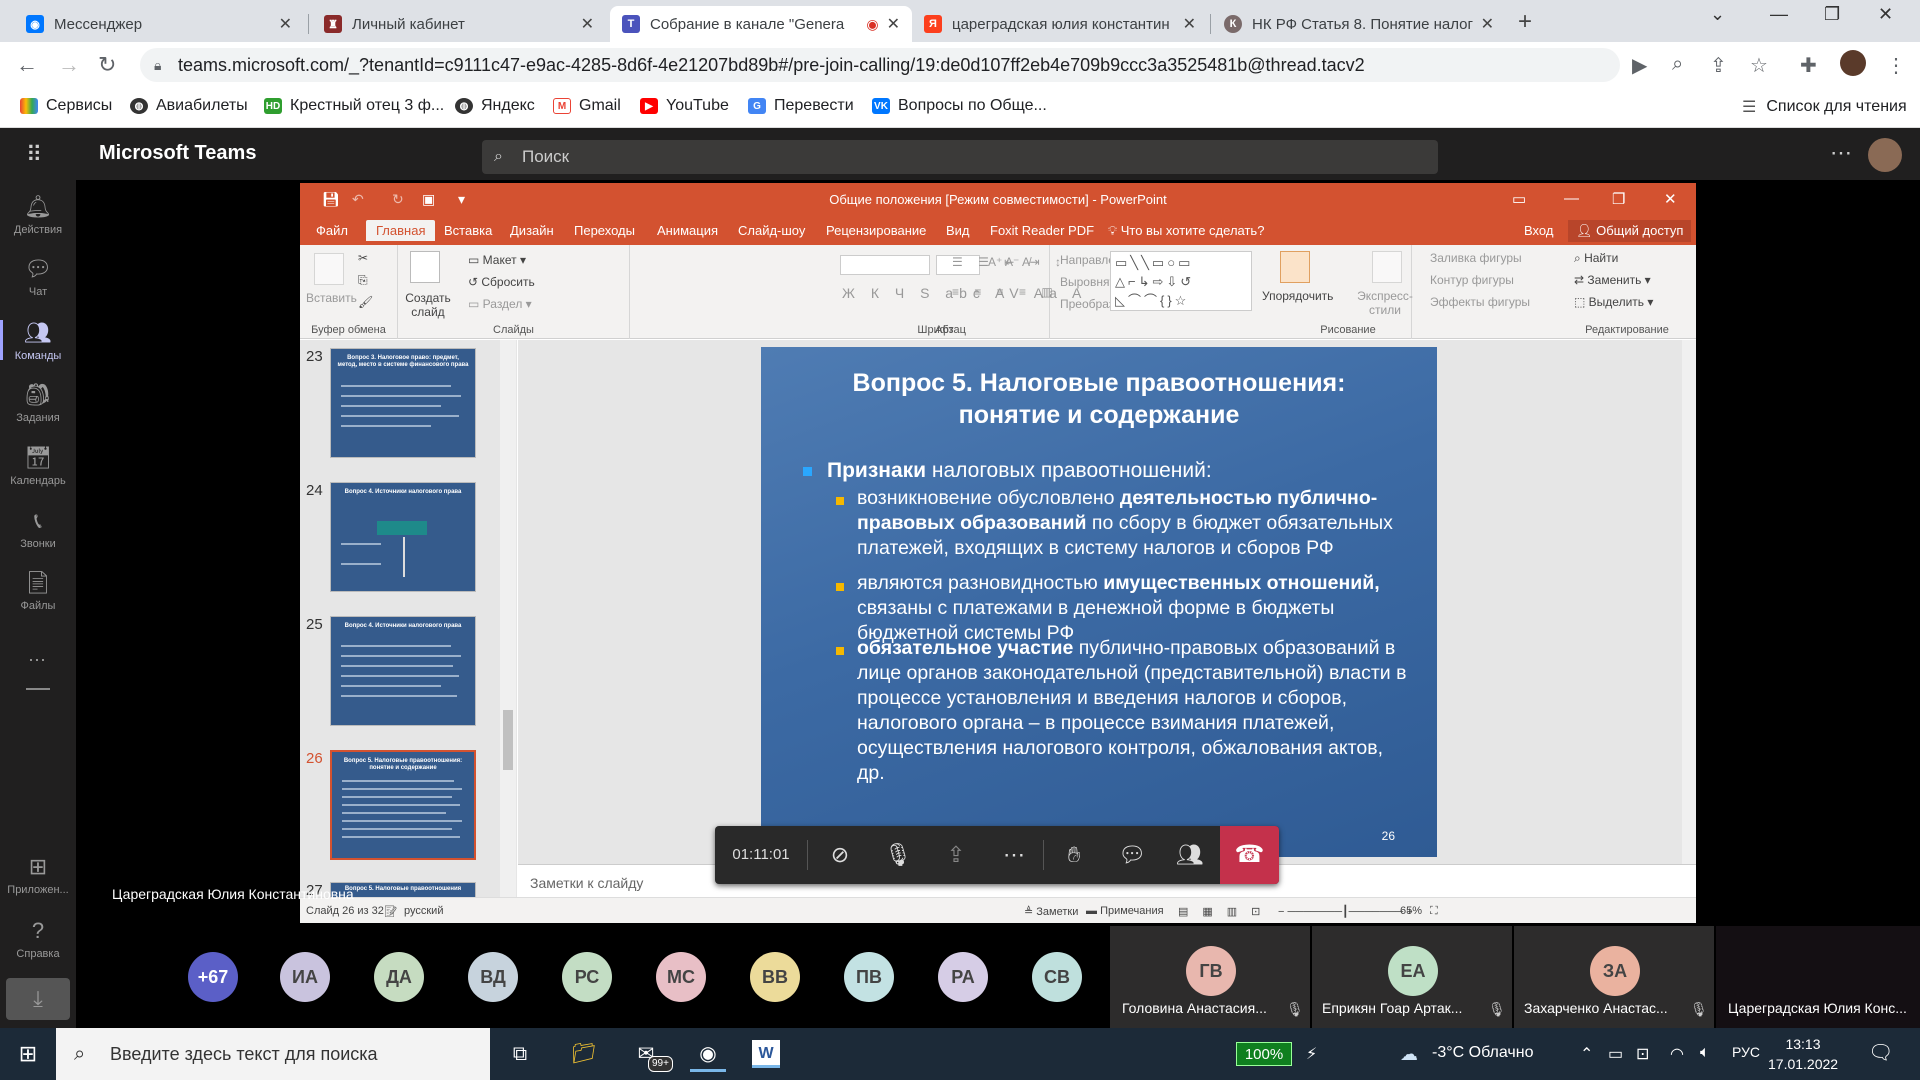 This screenshot has width=1920, height=1080. What do you see at coordinates (1482, 1053) in the screenshot?
I see `weather-text: -3°C Облачно` at bounding box center [1482, 1053].